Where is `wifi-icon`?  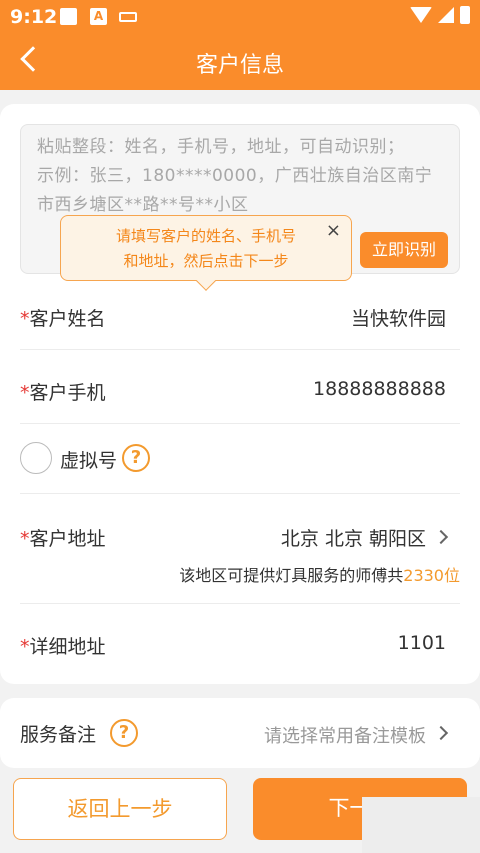 wifi-icon is located at coordinates (421, 15).